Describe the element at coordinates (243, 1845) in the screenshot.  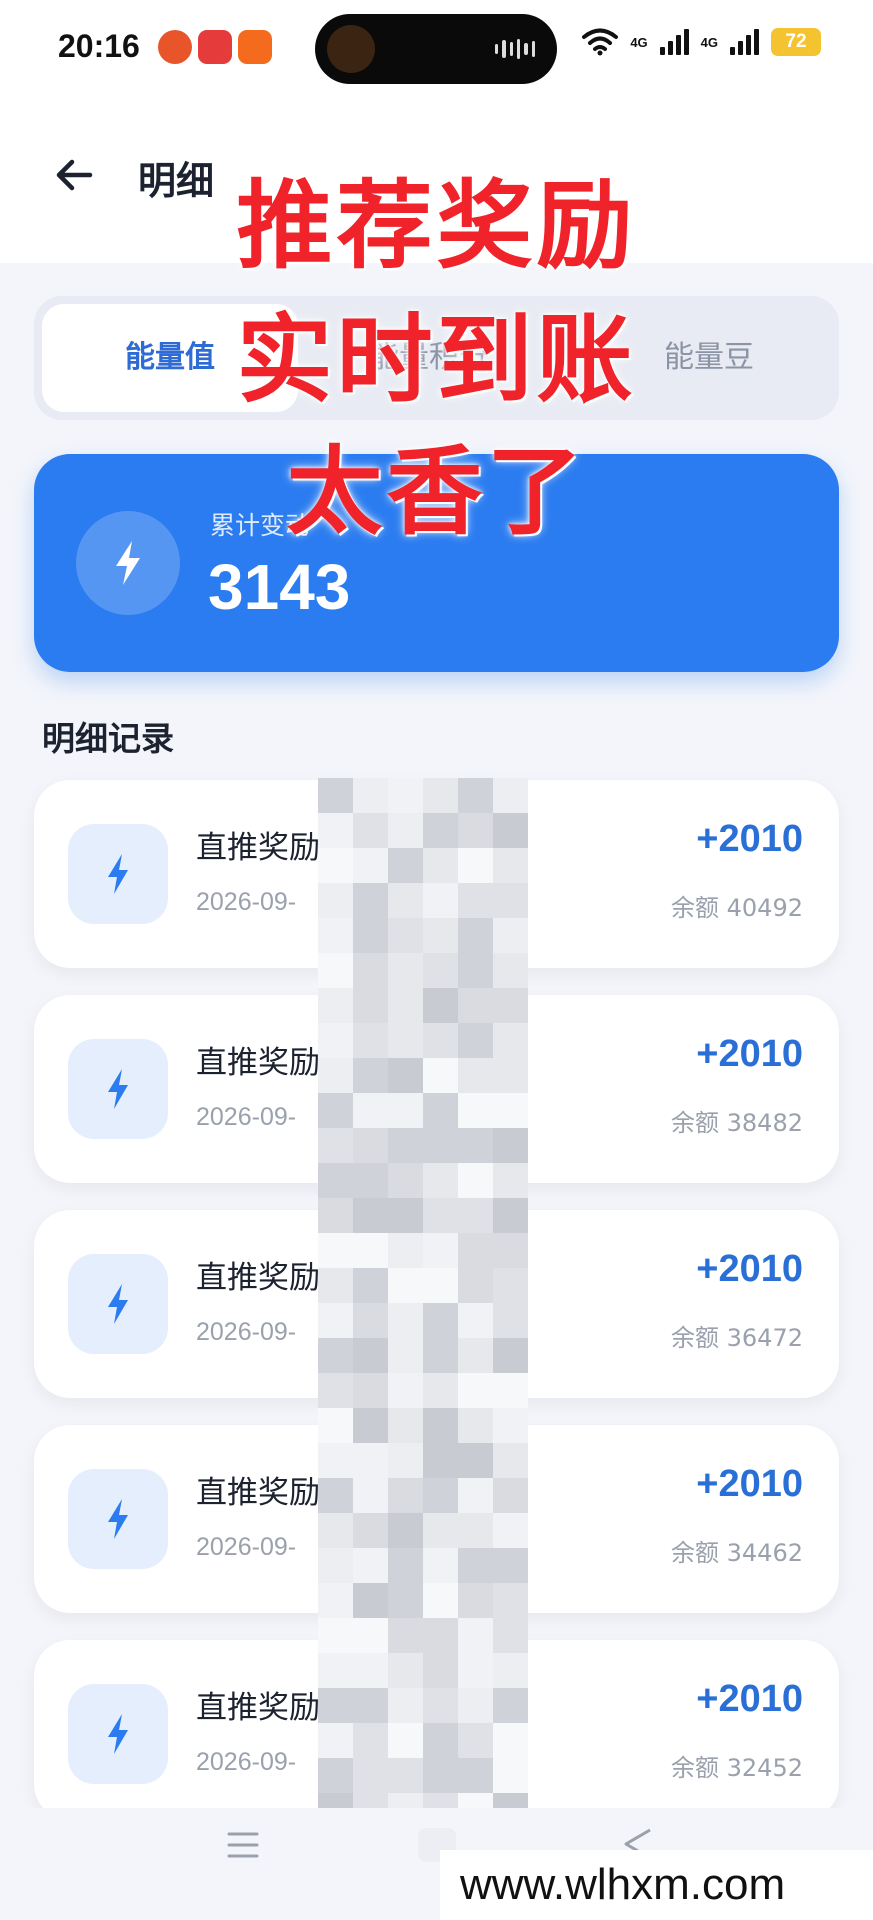
I see `menu-icon` at that location.